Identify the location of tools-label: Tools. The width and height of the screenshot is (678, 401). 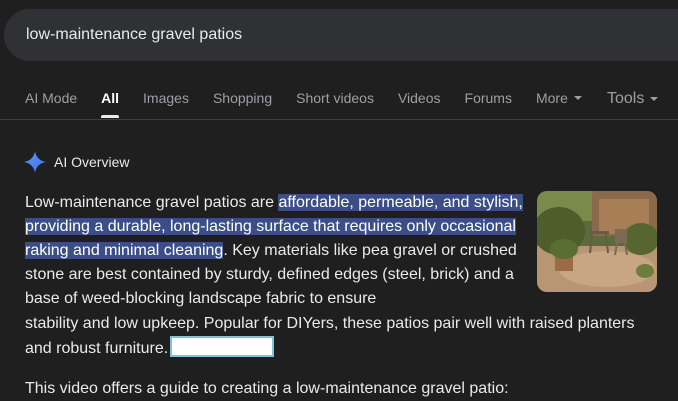
(626, 98).